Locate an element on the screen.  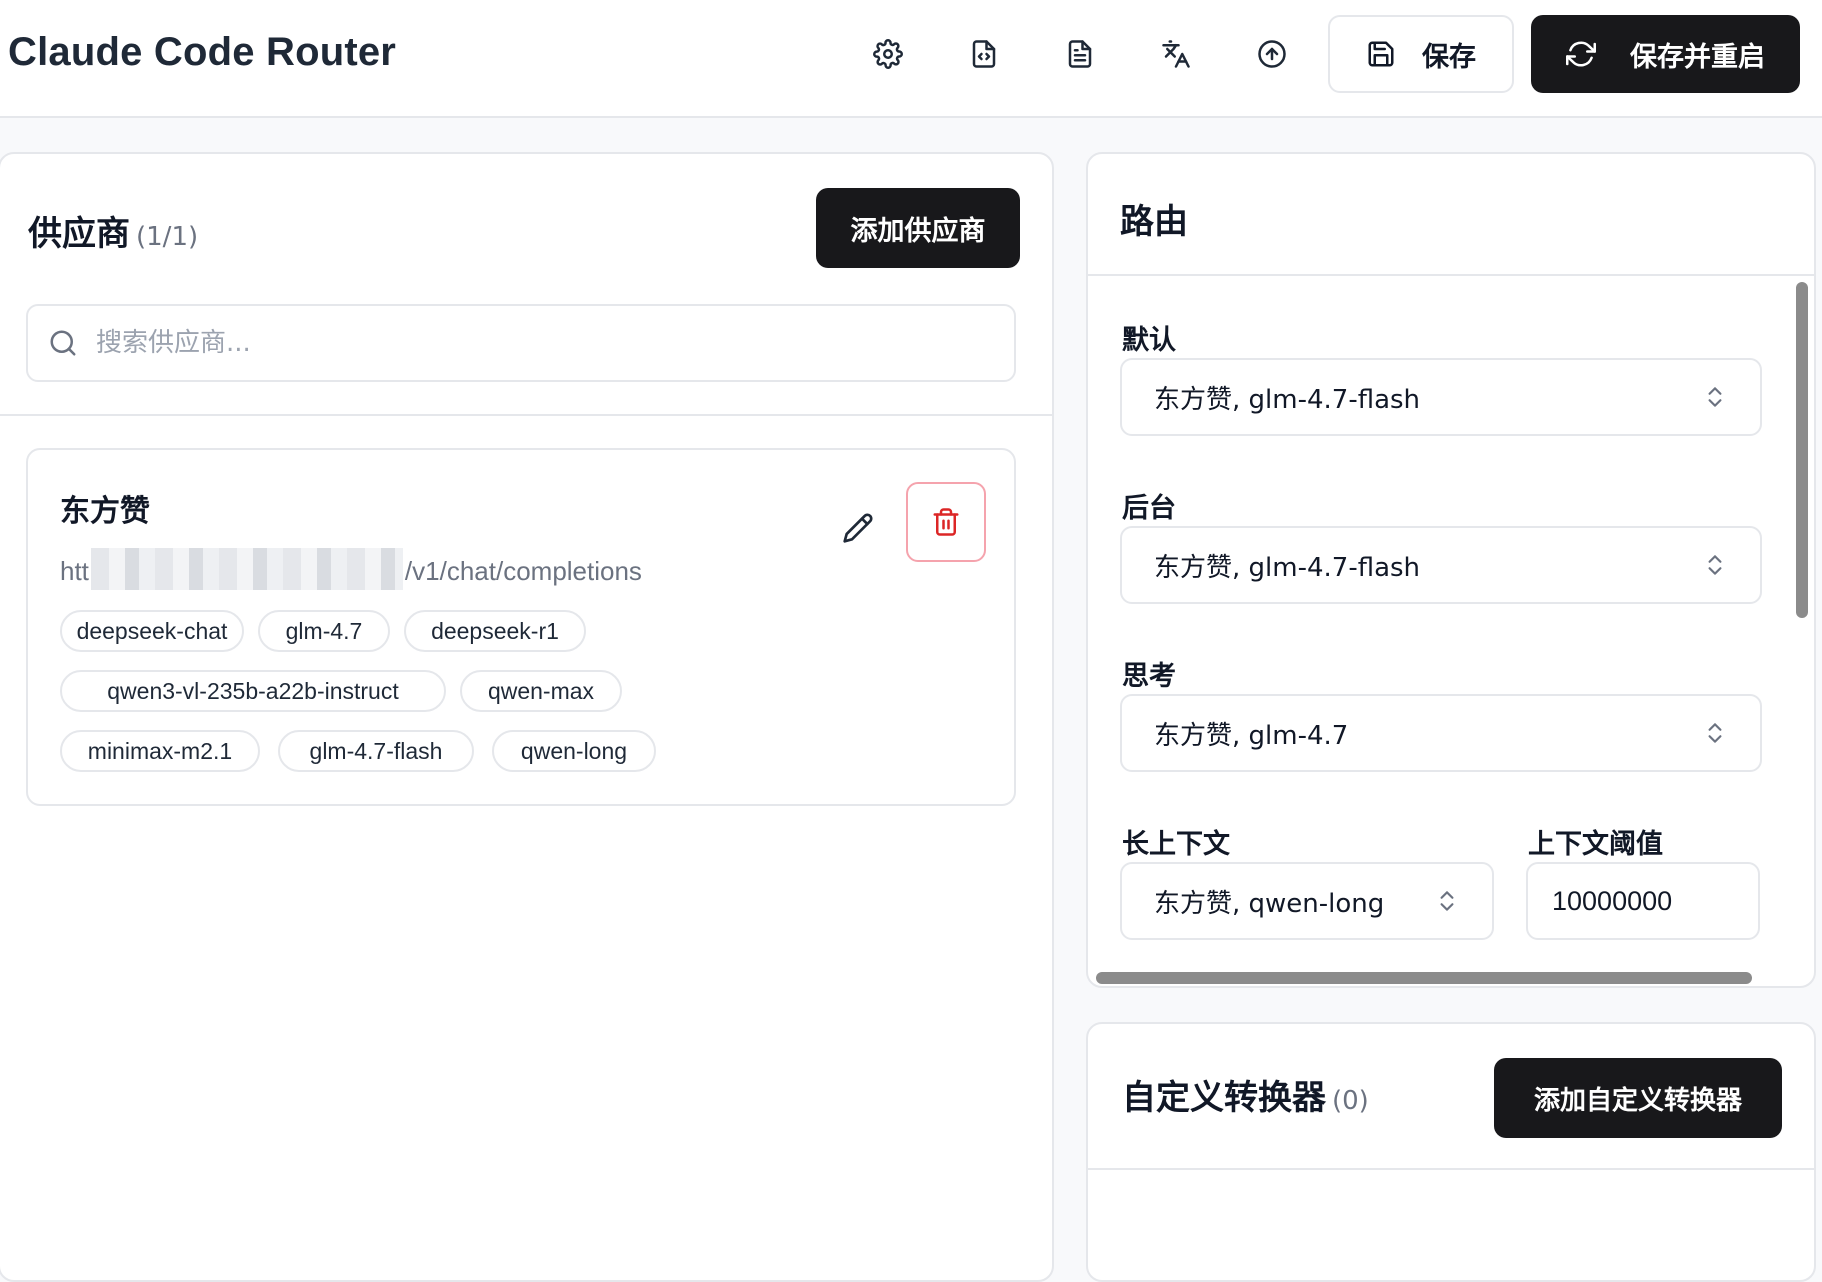
model-chip: glm-4.7 is located at coordinates (324, 631).